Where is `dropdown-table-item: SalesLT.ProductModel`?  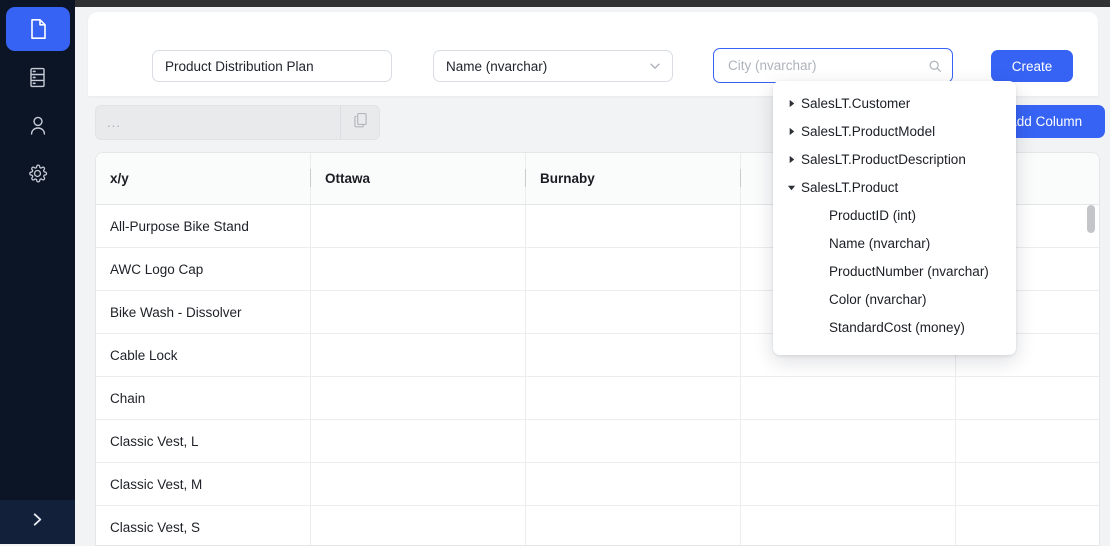
dropdown-table-item: SalesLT.ProductModel is located at coordinates (894, 131).